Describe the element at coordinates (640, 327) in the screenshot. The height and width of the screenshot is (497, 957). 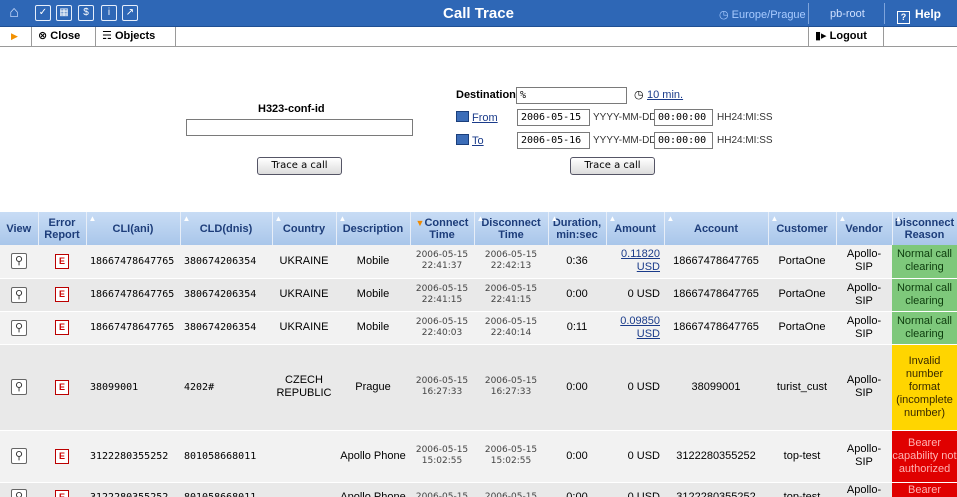
I see `amount-link: 0.09850 USD` at that location.